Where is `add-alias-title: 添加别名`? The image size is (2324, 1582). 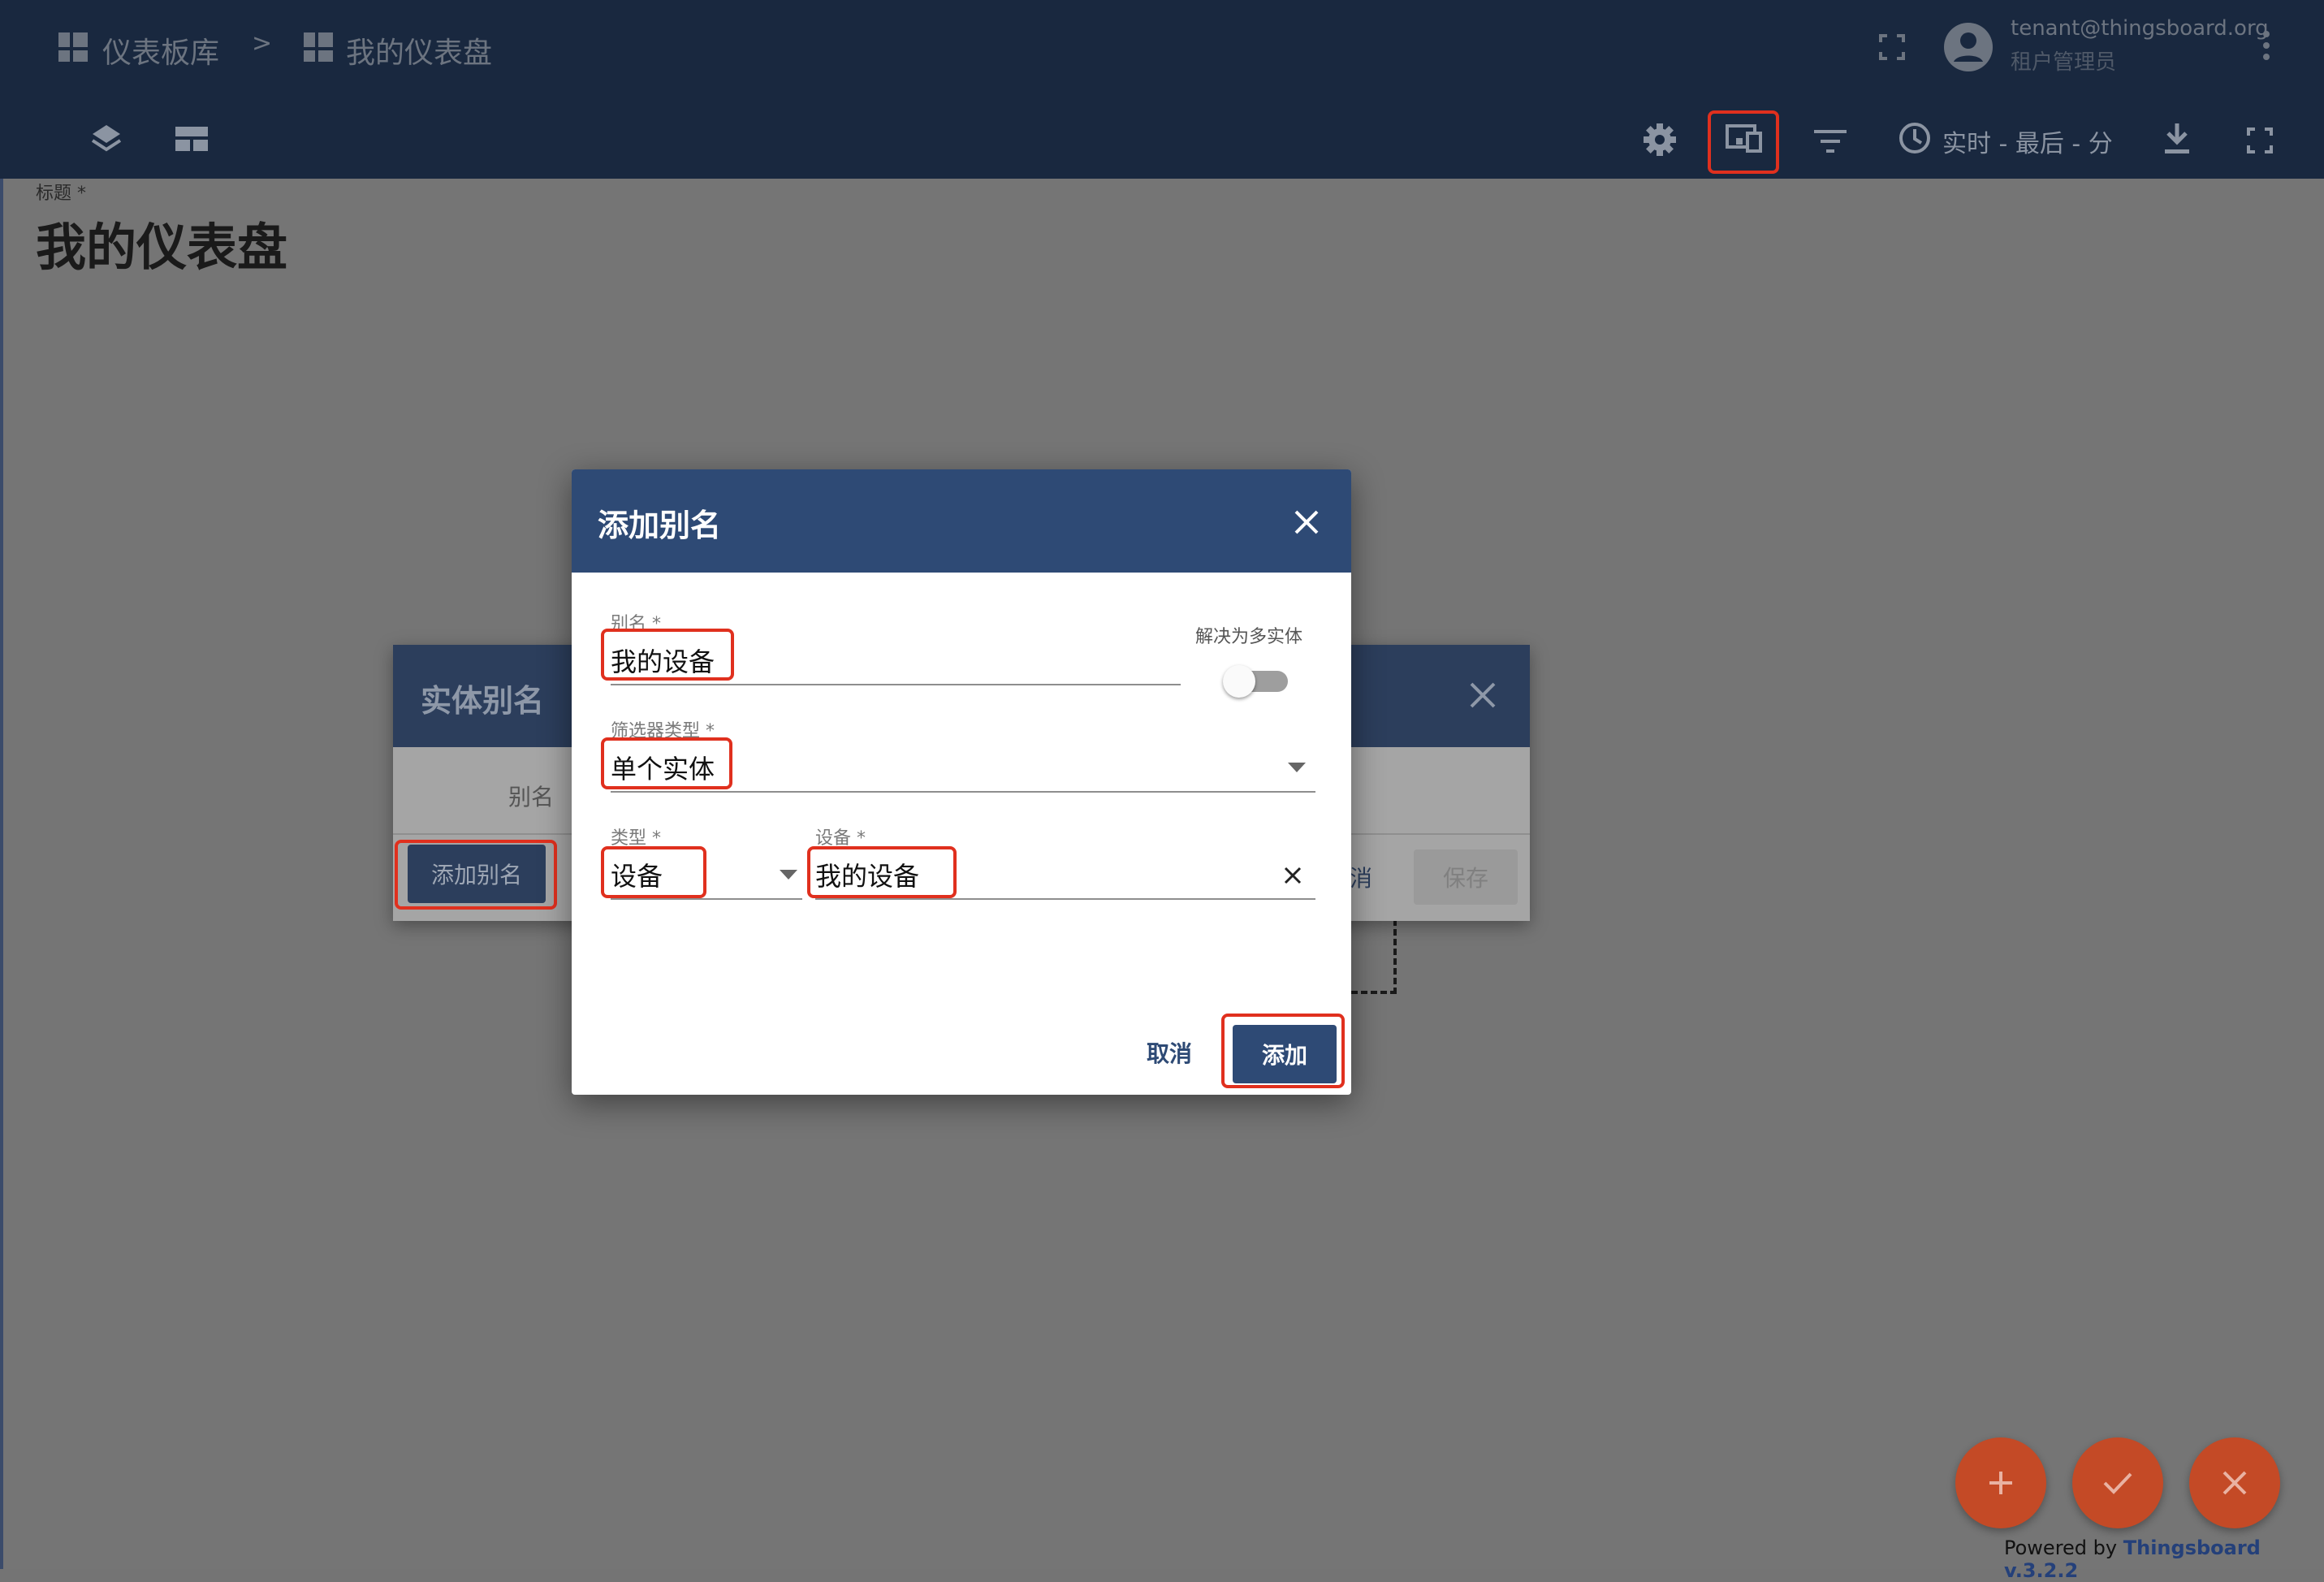
add-alias-title: 添加别名 is located at coordinates (660, 525).